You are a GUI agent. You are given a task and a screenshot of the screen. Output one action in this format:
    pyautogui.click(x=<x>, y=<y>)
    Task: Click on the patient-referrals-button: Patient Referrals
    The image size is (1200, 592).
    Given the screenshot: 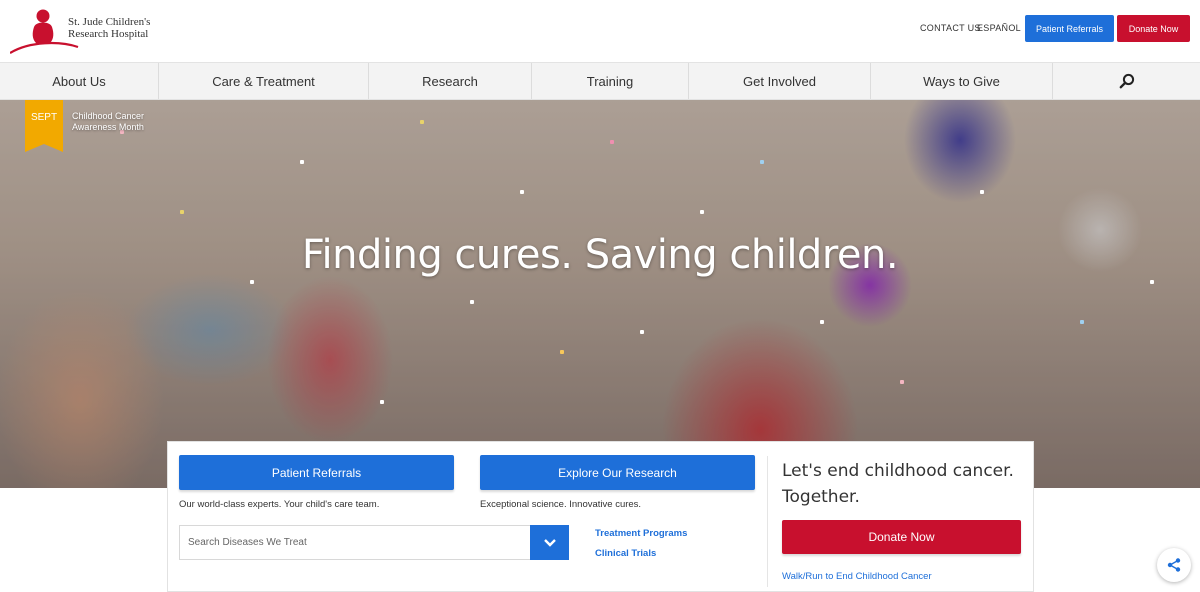 What is the action you would take?
    pyautogui.click(x=316, y=472)
    